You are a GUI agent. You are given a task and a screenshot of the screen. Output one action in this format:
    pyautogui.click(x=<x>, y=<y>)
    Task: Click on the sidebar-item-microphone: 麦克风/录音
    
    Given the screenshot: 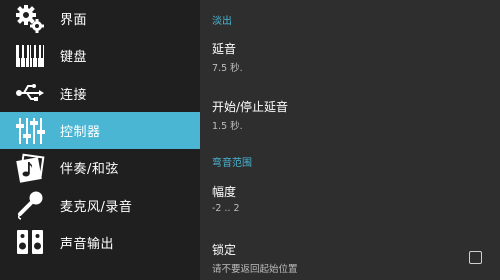 What is the action you would take?
    pyautogui.click(x=100, y=204)
    